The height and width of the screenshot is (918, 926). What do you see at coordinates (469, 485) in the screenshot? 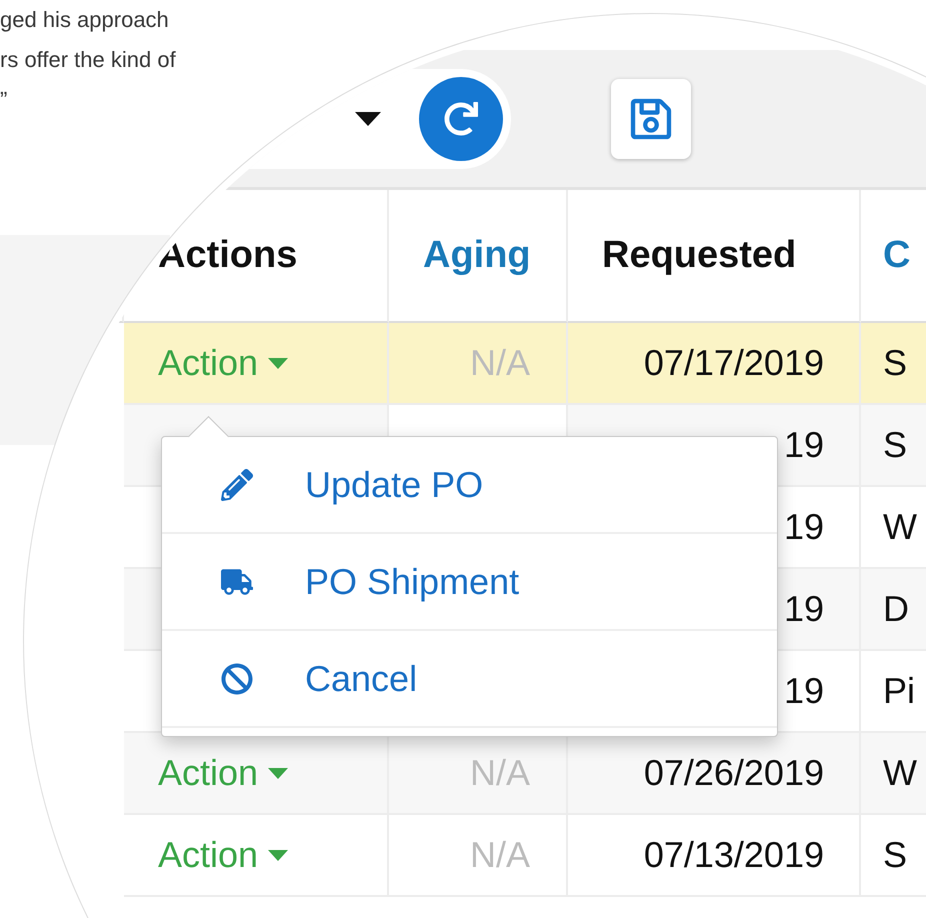
I see `menu-item: Update PO` at bounding box center [469, 485].